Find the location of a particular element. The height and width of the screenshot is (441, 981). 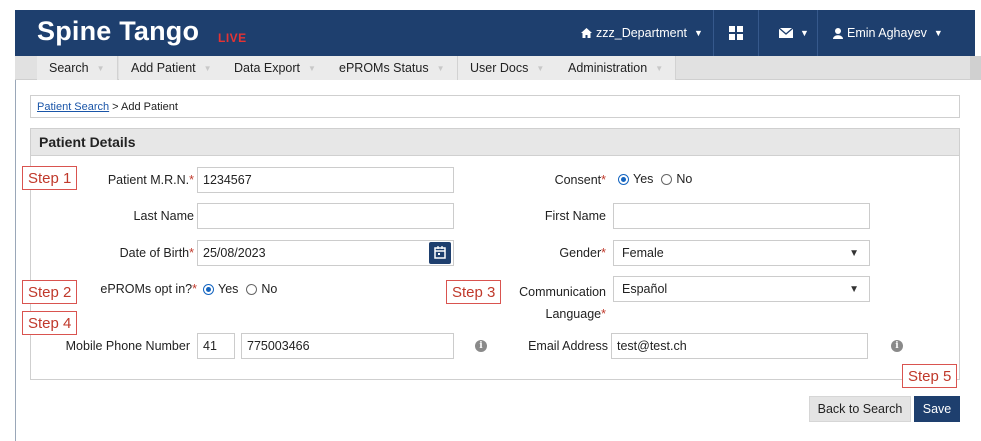

calendar-icon is located at coordinates (440, 252).